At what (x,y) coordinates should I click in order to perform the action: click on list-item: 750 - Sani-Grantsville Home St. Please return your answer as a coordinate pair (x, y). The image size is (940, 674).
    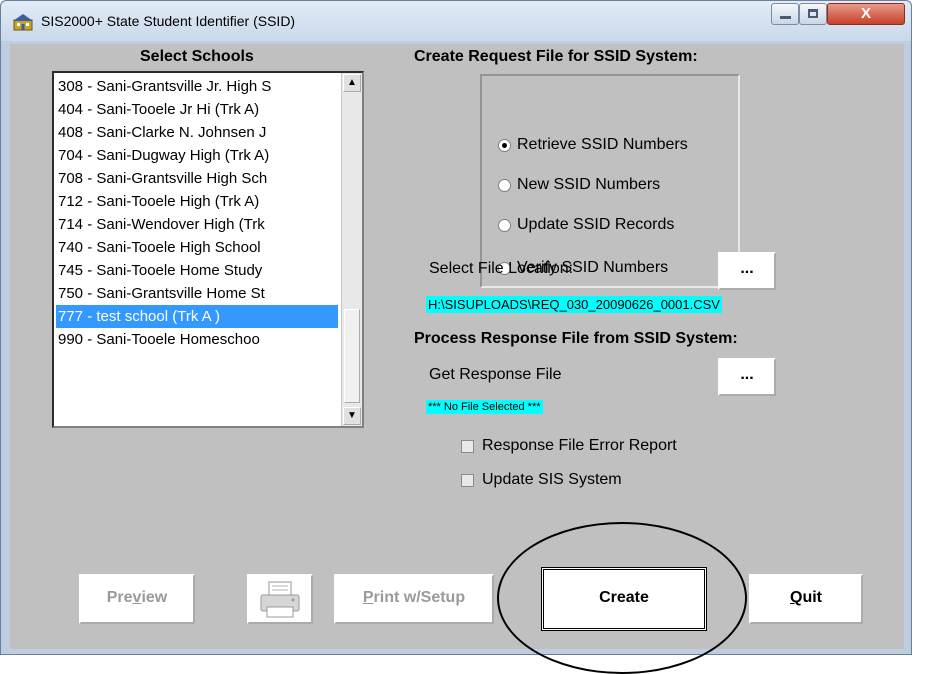
    Looking at the image, I should click on (198, 293).